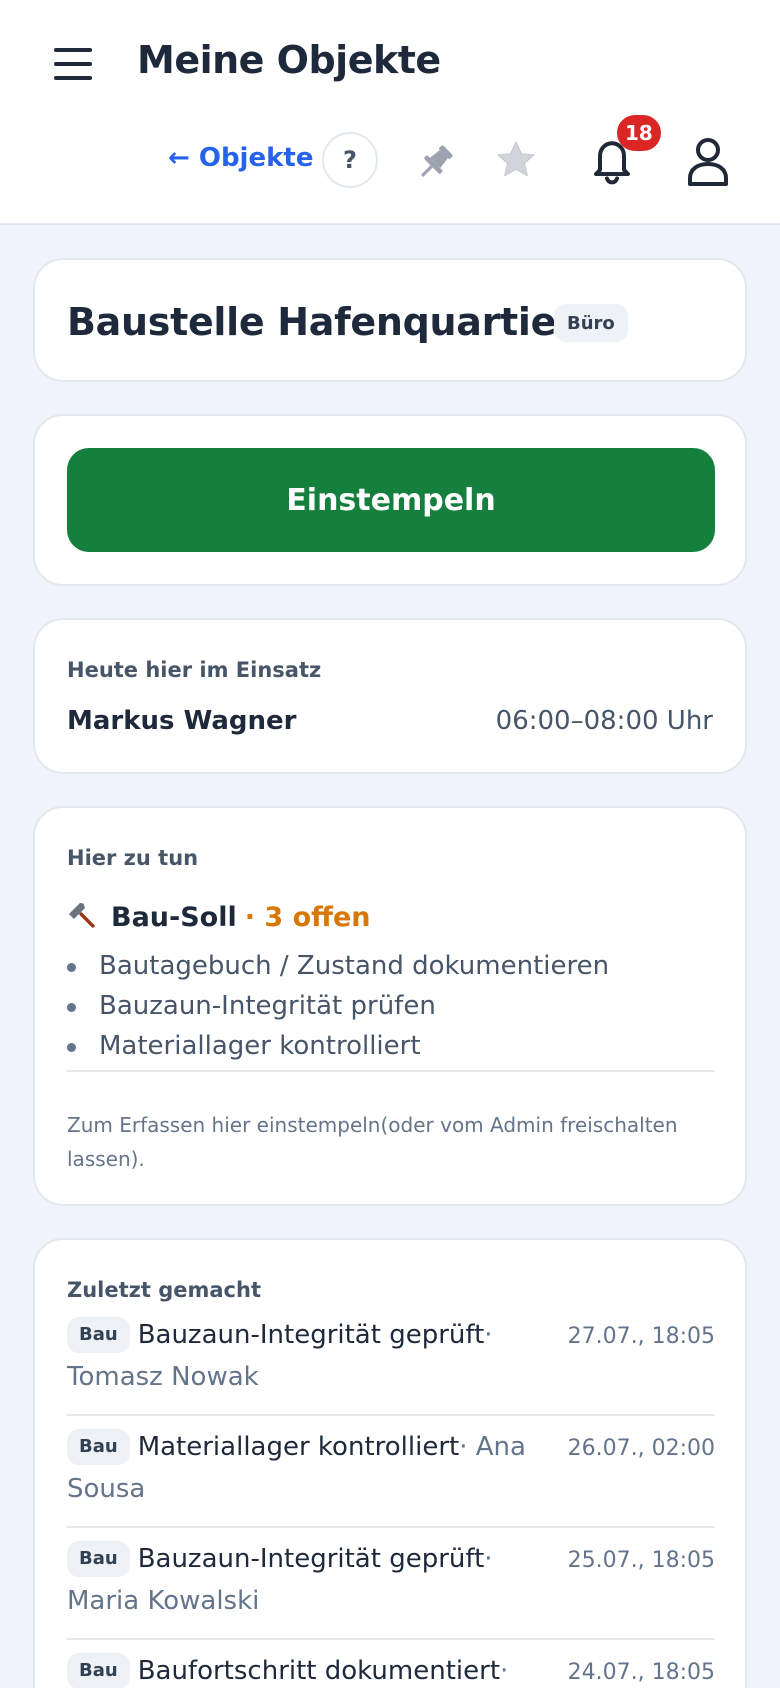  I want to click on back-to-objects-link: ← Objekte, so click(240, 158).